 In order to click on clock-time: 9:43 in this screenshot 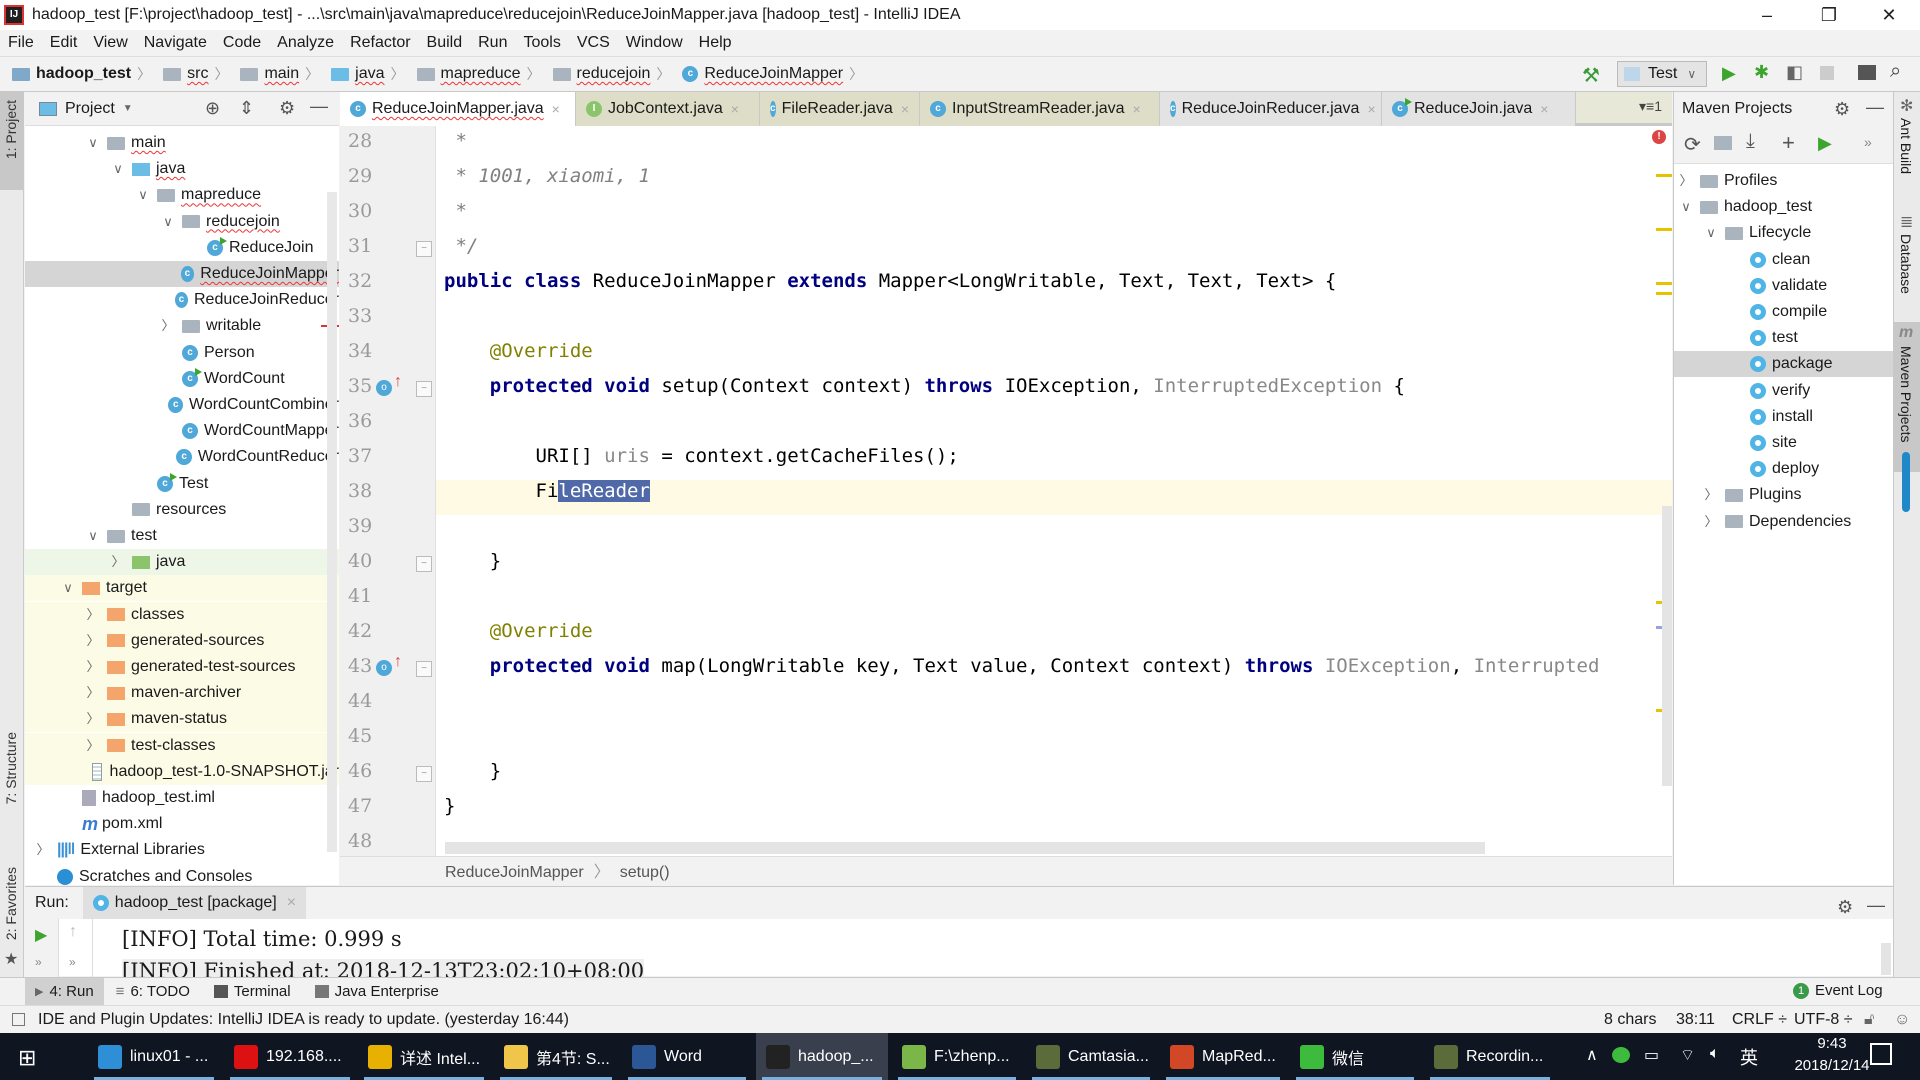, I will do `click(1832, 1043)`.